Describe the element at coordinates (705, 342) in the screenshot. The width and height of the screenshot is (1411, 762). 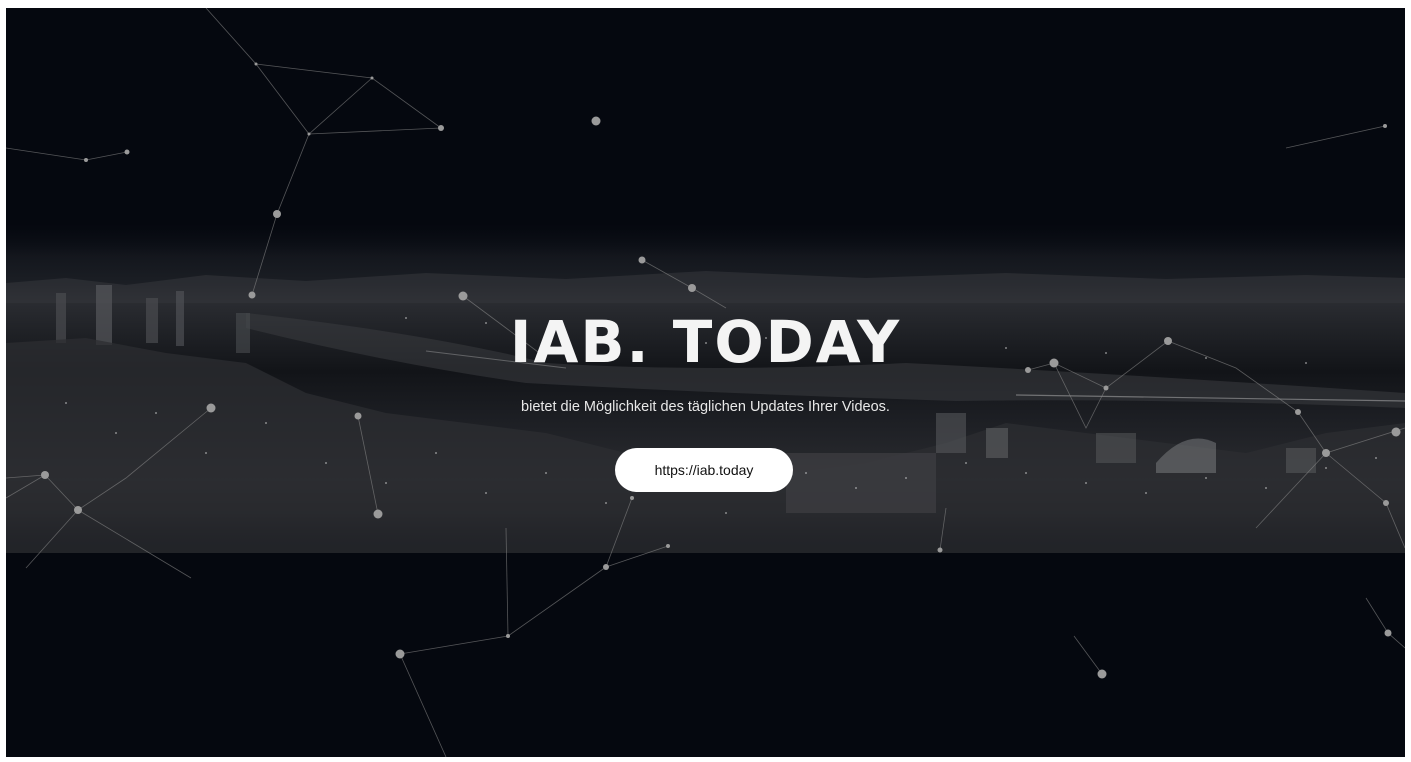
I see `page-title: IAB. TODAY` at that location.